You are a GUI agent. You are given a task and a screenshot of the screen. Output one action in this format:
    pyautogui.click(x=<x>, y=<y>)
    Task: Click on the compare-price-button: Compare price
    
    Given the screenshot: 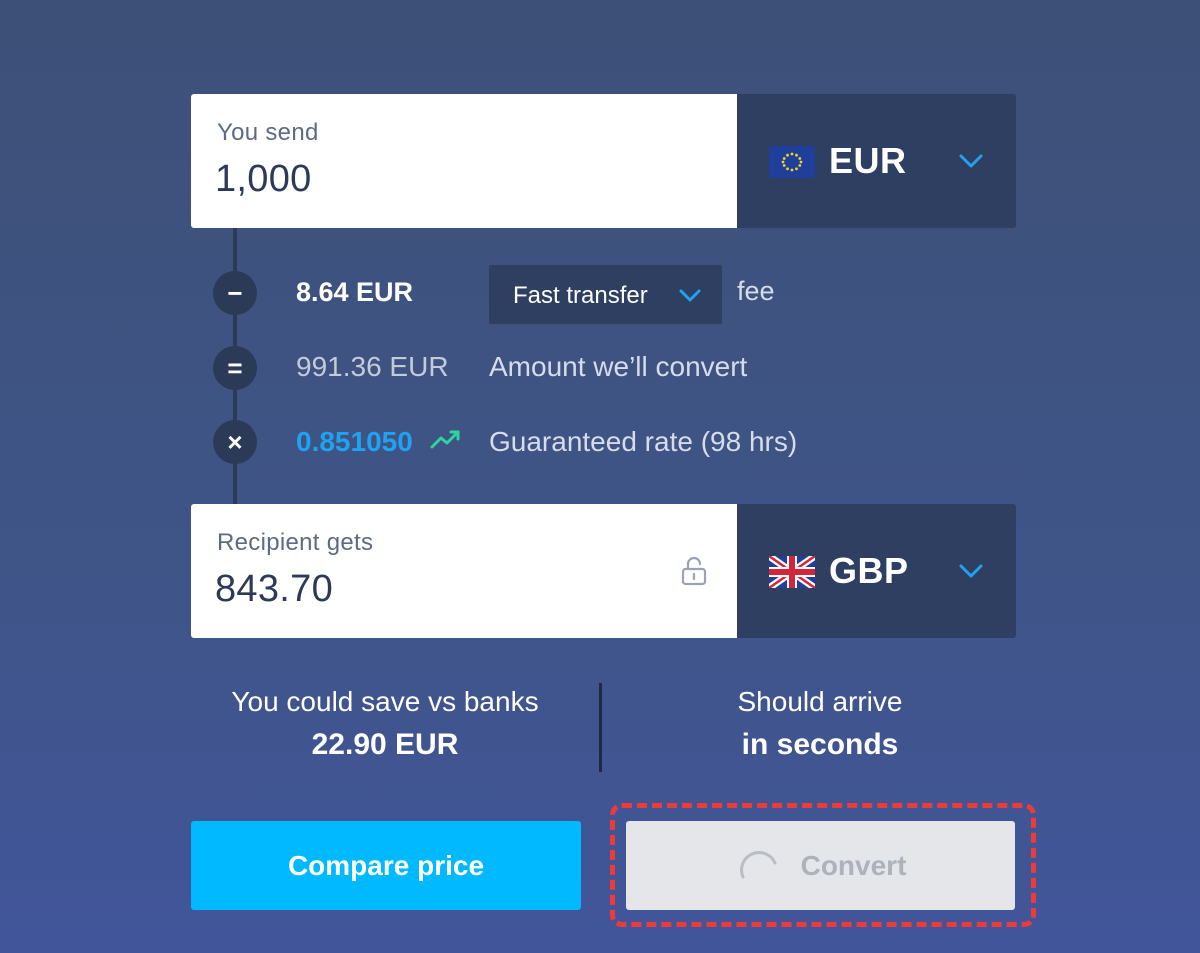 What is the action you would take?
    pyautogui.click(x=386, y=865)
    